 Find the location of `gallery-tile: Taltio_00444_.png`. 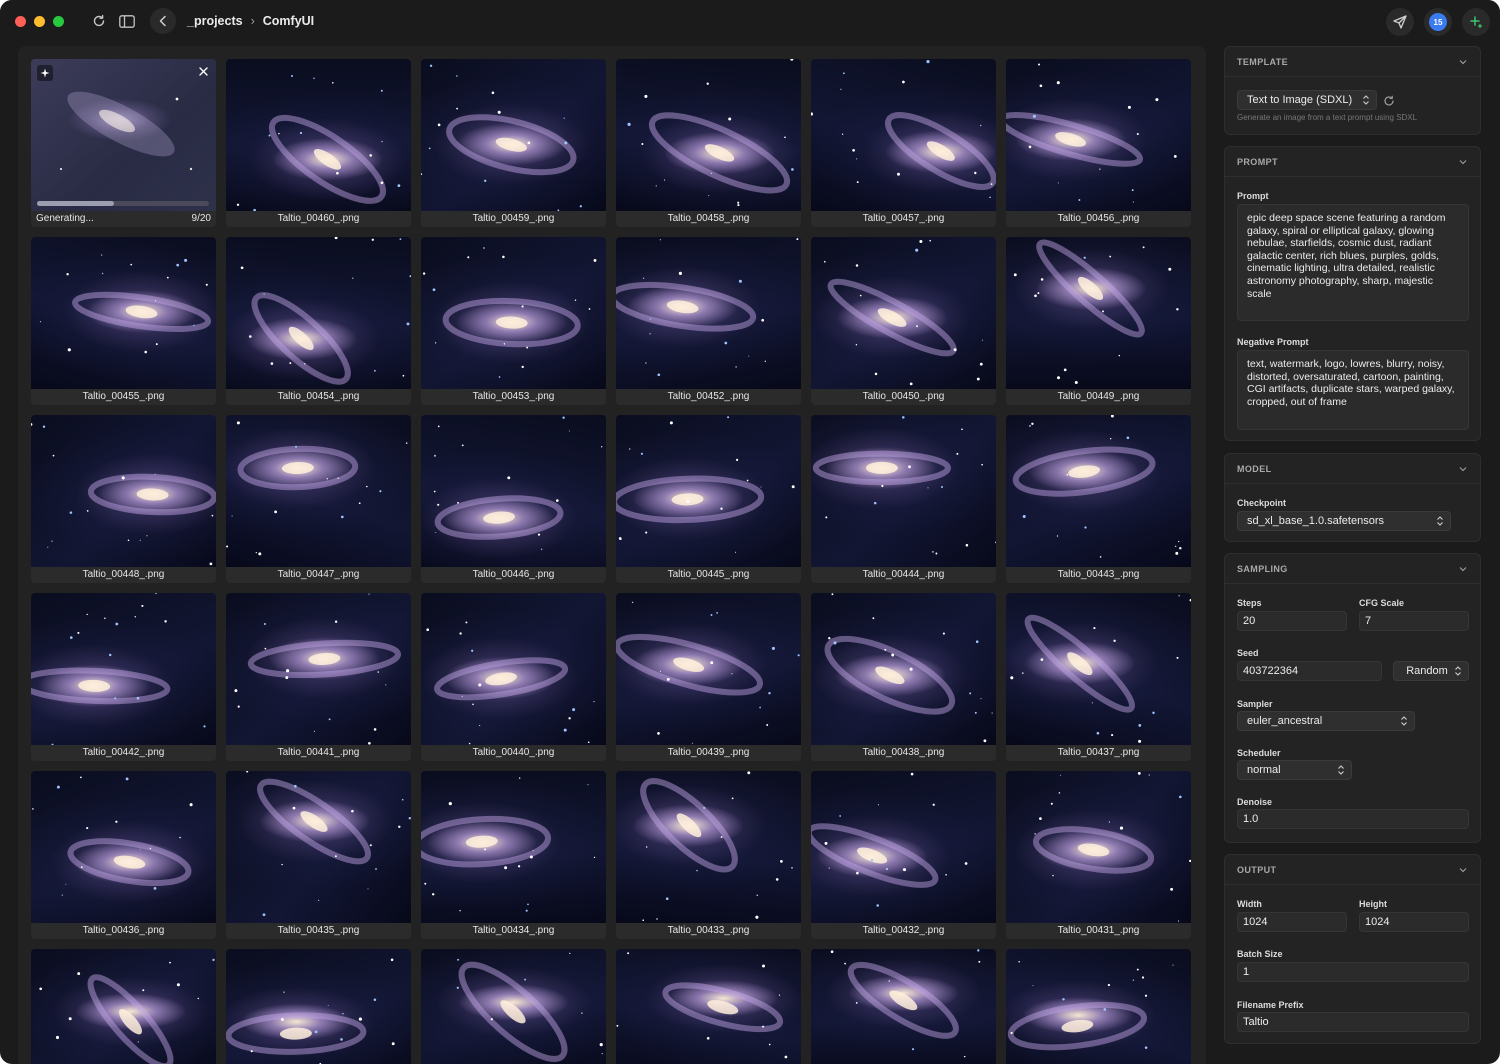

gallery-tile: Taltio_00444_.png is located at coordinates (903, 499).